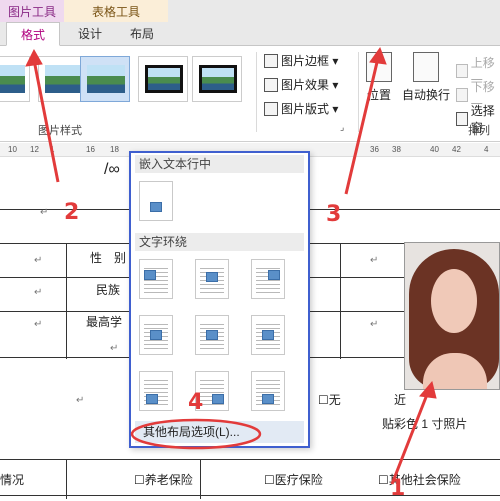  What do you see at coordinates (12, 480) in the screenshot?
I see `insurance-label: 情况` at bounding box center [12, 480].